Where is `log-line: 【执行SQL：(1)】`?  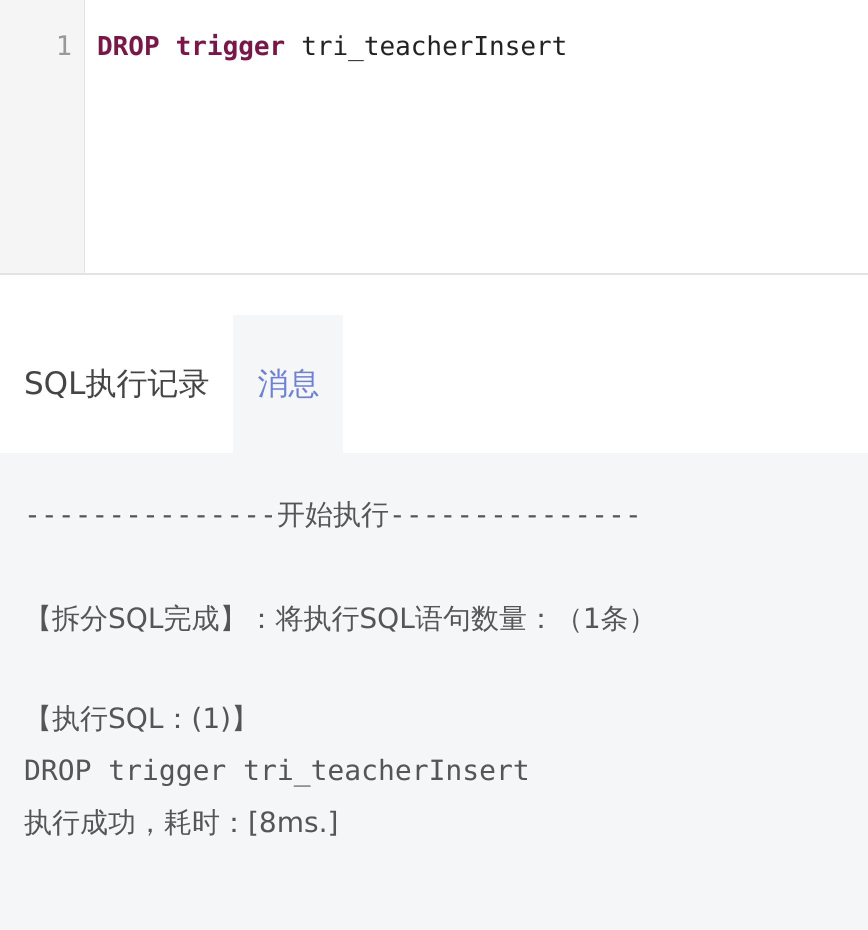
log-line: 【执行SQL：(1)】 is located at coordinates (142, 719).